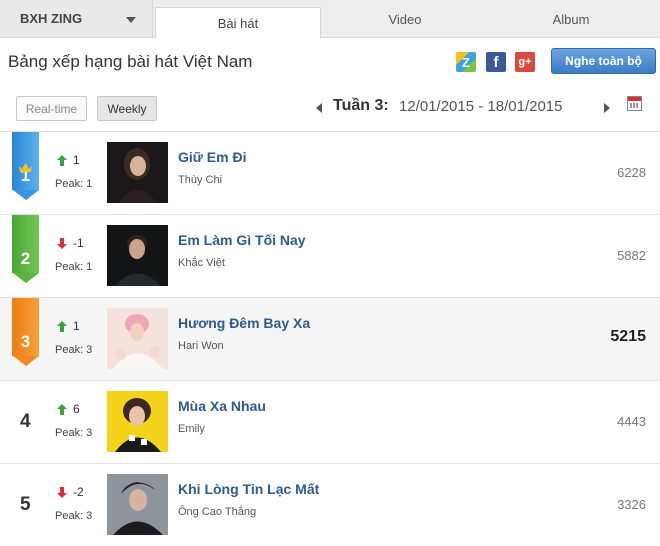  Describe the element at coordinates (70, 243) in the screenshot. I see `rank-change: -1` at that location.